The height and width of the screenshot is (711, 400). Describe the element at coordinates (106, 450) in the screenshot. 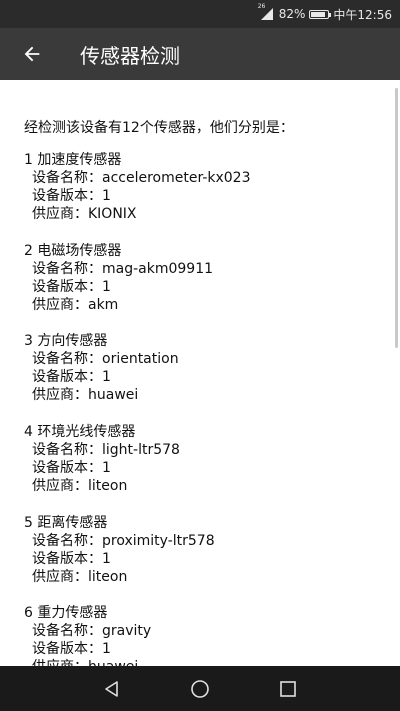

I see `sensor-device-name: 设备名称：light-ltr578` at that location.